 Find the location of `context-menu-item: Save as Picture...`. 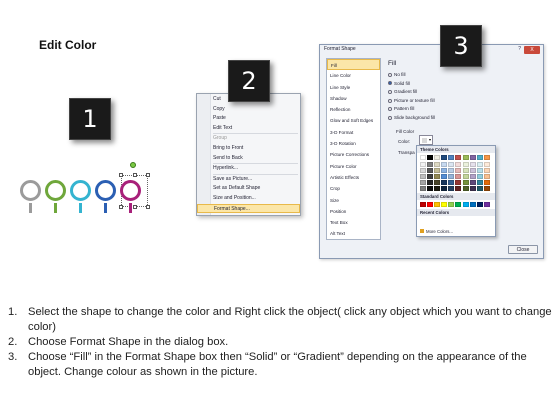

context-menu-item: Save as Picture... is located at coordinates (248, 180).